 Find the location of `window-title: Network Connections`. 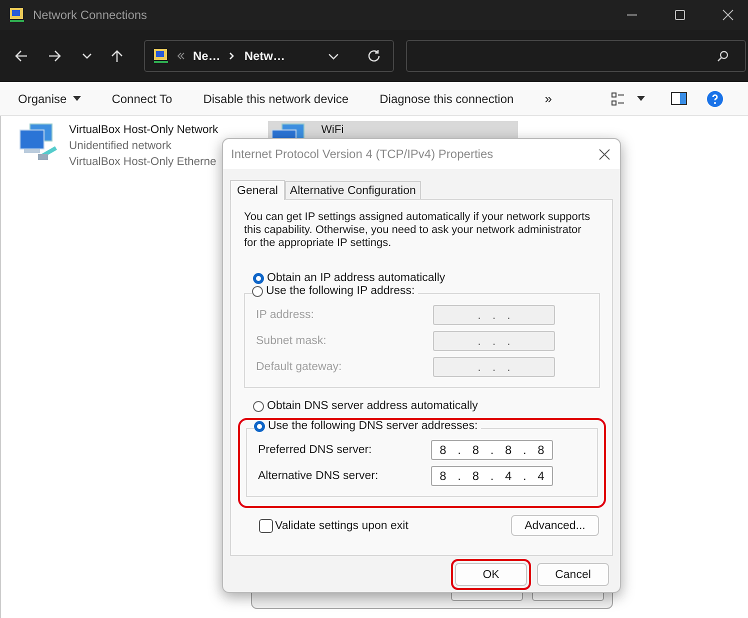

window-title: Network Connections is located at coordinates (90, 15).